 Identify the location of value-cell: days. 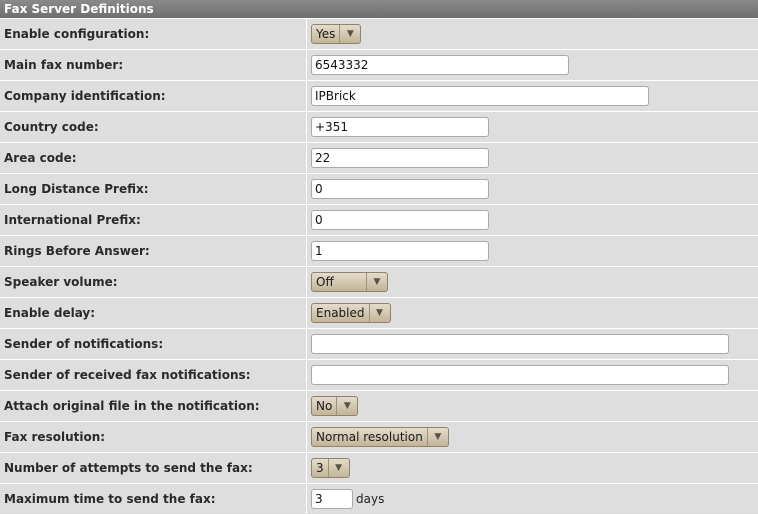
(532, 499).